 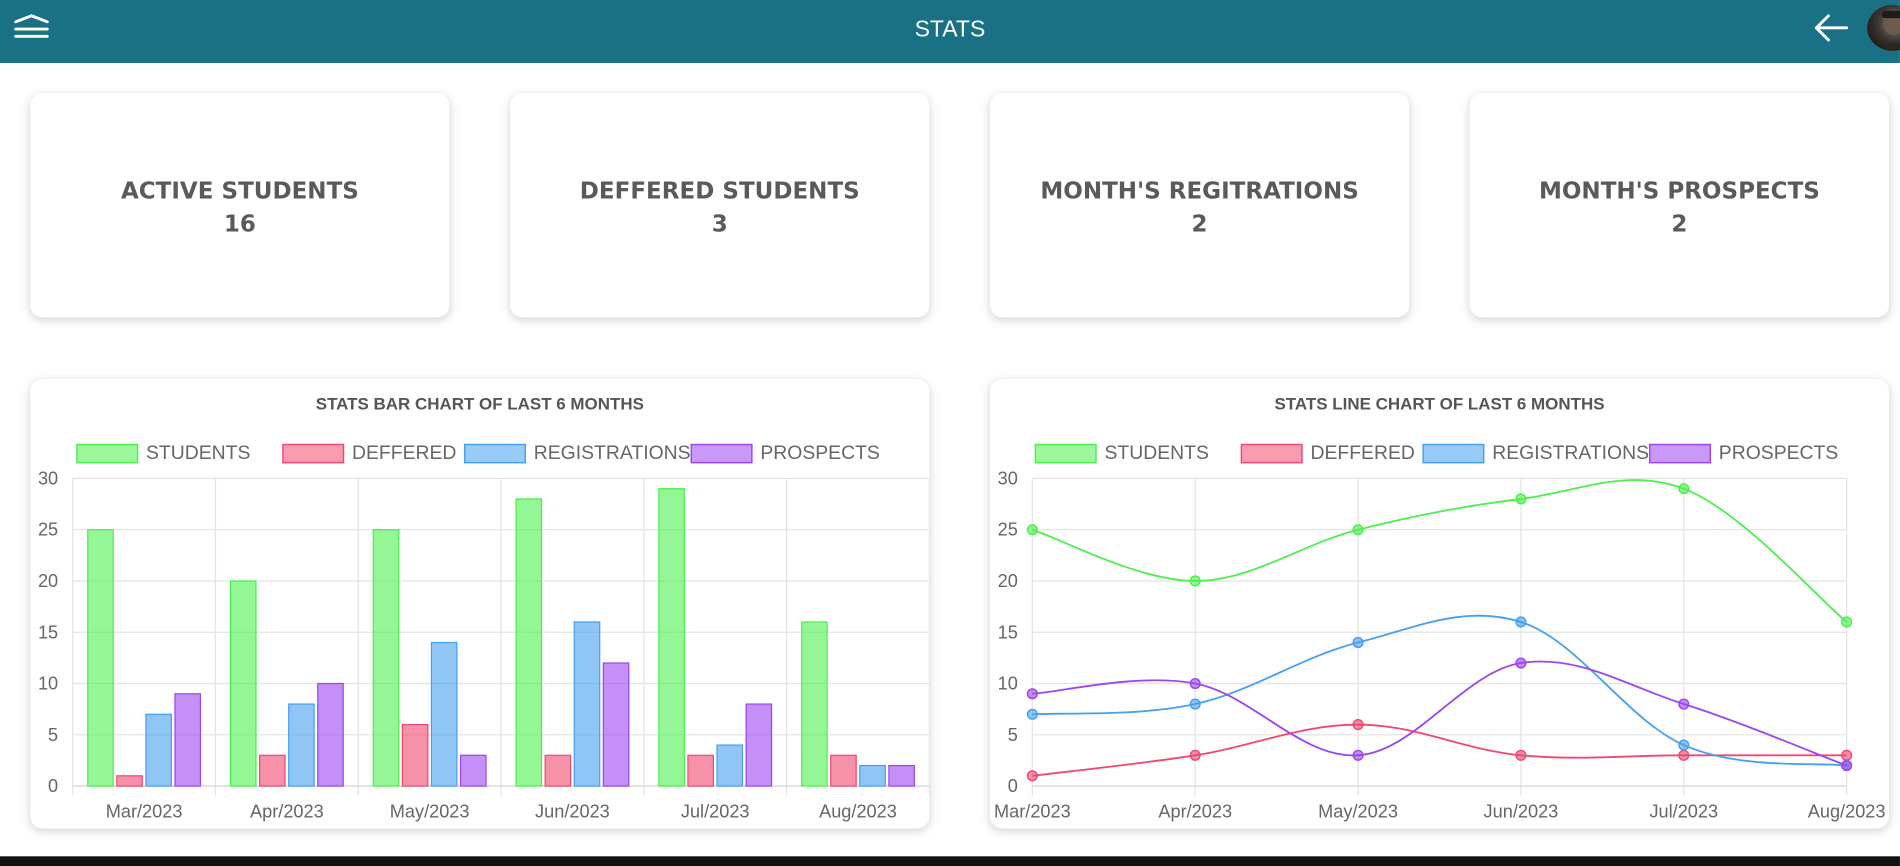 What do you see at coordinates (843, 770) in the screenshot?
I see `bar-deffered-aug-2023` at bounding box center [843, 770].